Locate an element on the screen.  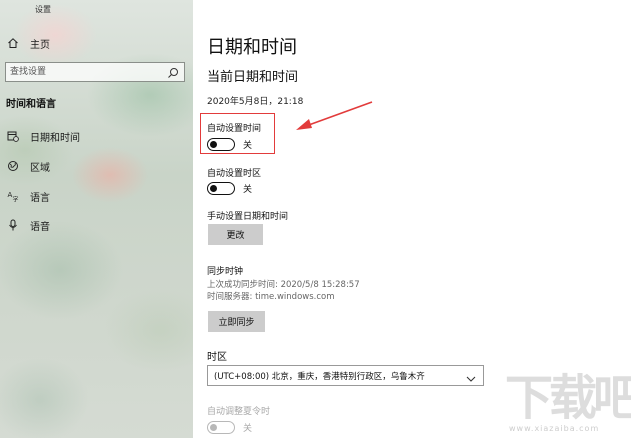
page-title: 日期和时间 is located at coordinates (252, 47).